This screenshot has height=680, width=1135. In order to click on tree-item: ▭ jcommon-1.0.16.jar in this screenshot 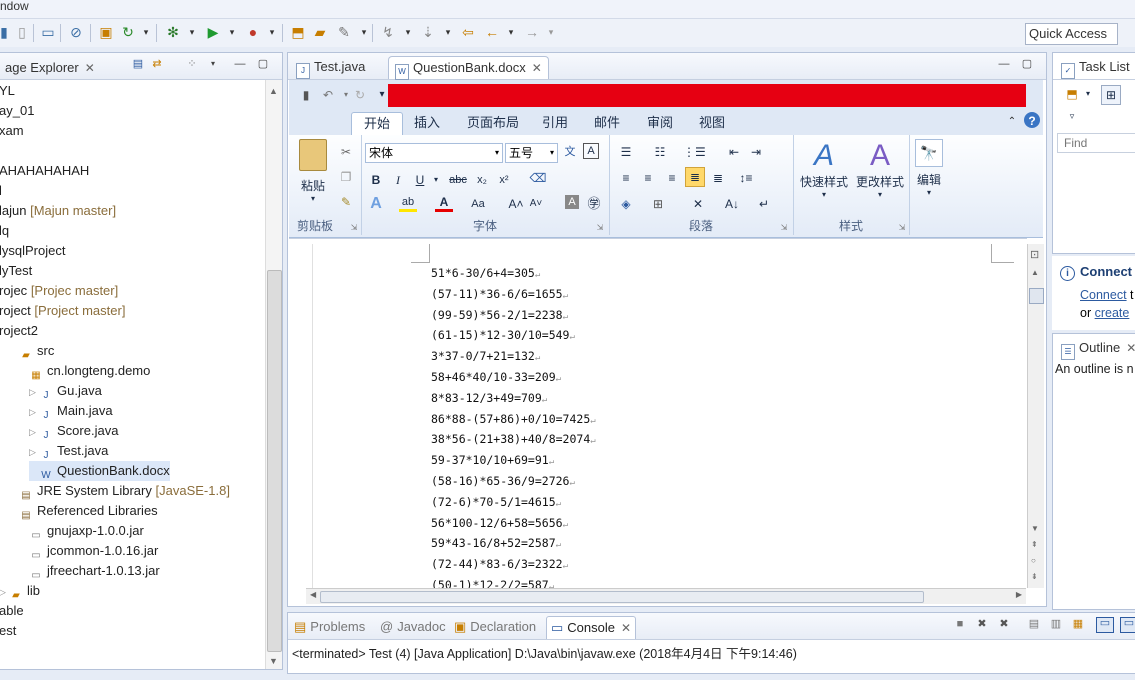, I will do `click(88, 551)`.